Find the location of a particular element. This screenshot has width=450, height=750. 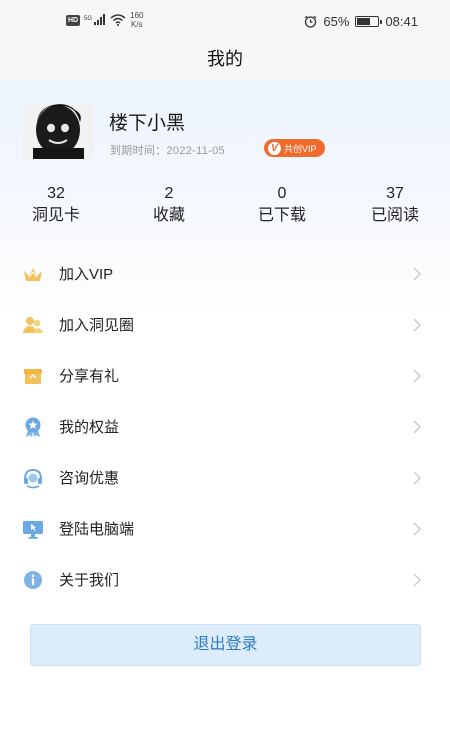

menu-item-label: 加入洞见圈 is located at coordinates (97, 325).